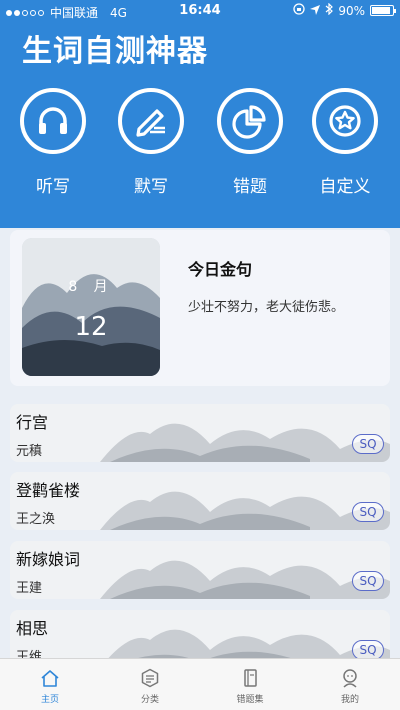  What do you see at coordinates (150, 678) in the screenshot?
I see `category-icon` at bounding box center [150, 678].